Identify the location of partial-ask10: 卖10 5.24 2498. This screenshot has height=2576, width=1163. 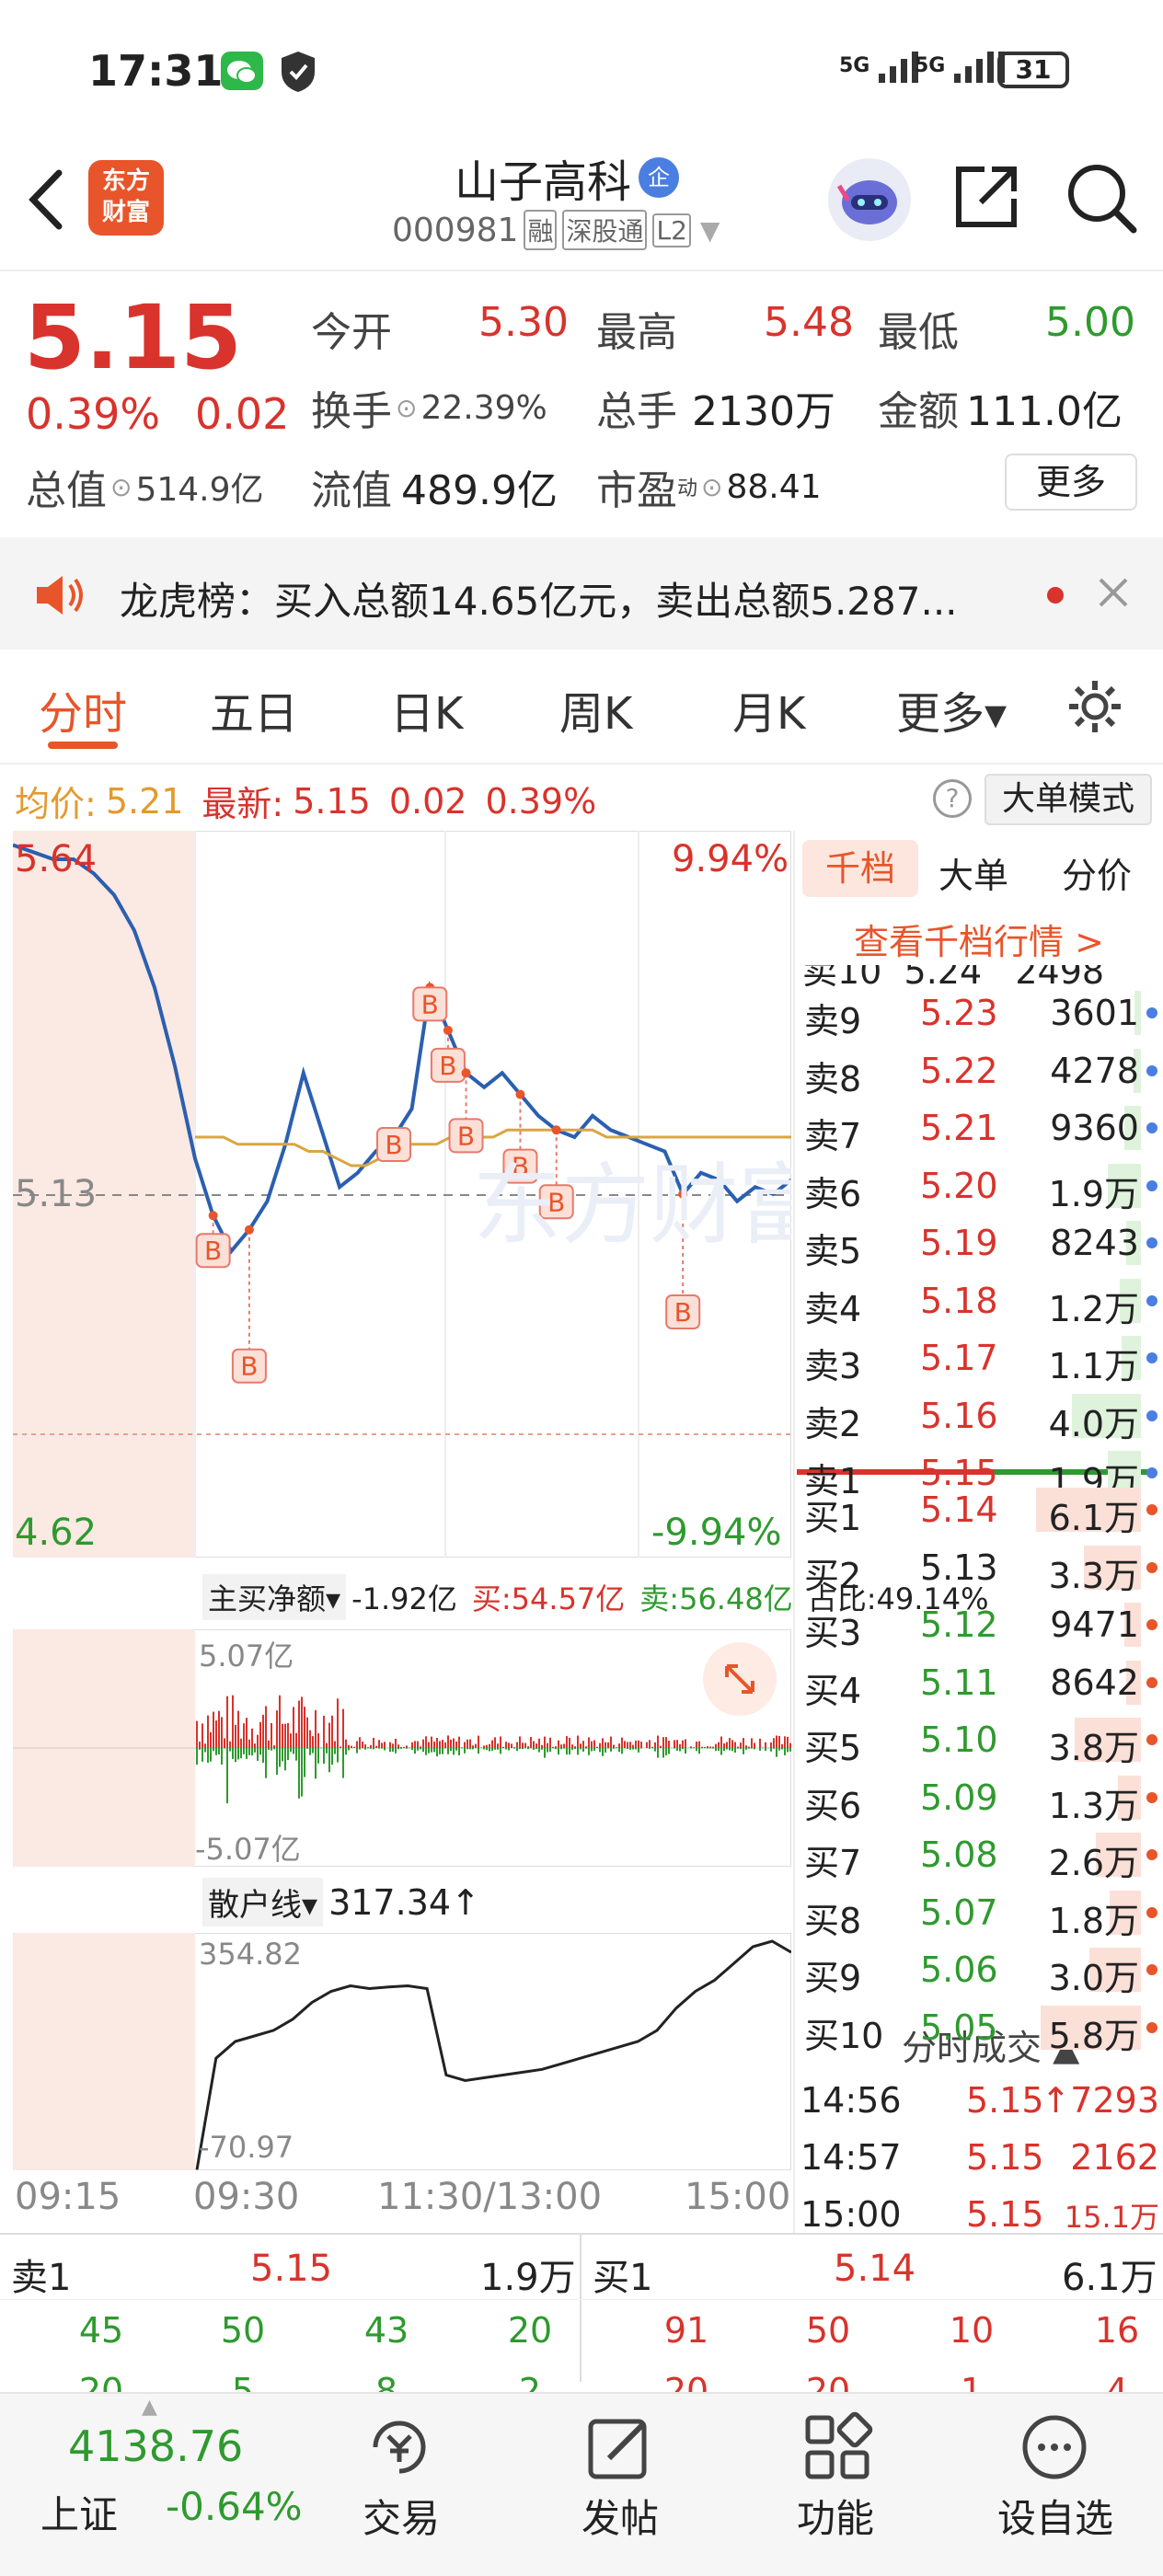
(982, 976).